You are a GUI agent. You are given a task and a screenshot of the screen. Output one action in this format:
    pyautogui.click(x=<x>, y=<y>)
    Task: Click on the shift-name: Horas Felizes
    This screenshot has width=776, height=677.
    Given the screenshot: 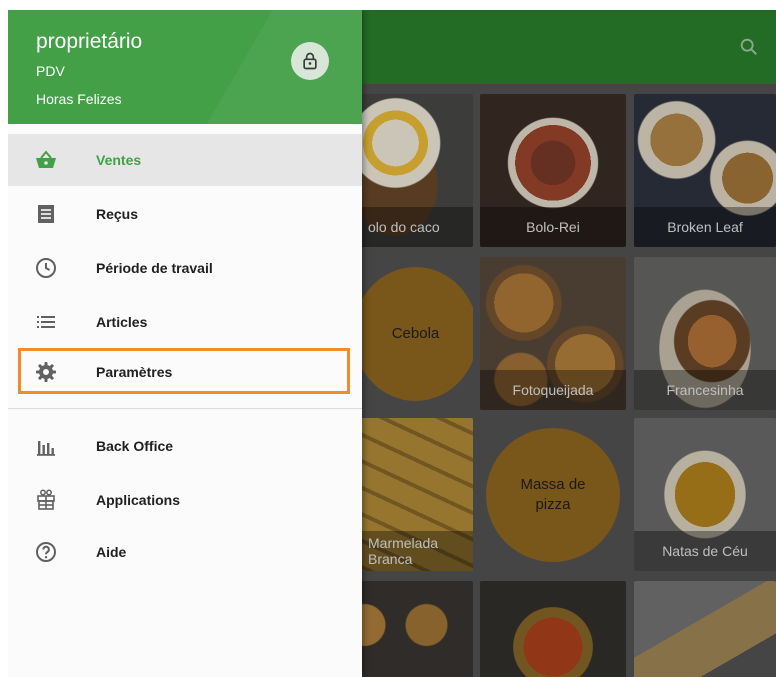 What is the action you would take?
    pyautogui.click(x=79, y=99)
    